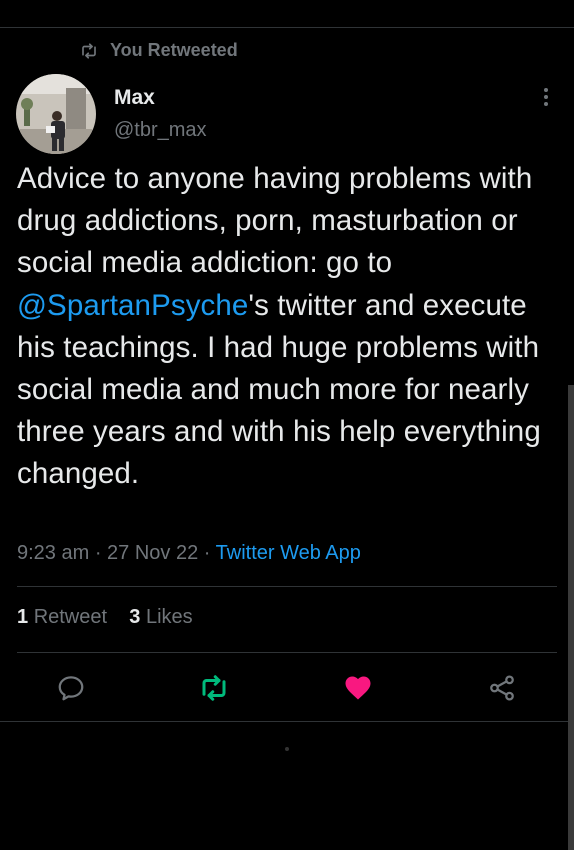 Image resolution: width=574 pixels, height=850 pixels. Describe the element at coordinates (571, 617) in the screenshot. I see `scrollbar` at that location.